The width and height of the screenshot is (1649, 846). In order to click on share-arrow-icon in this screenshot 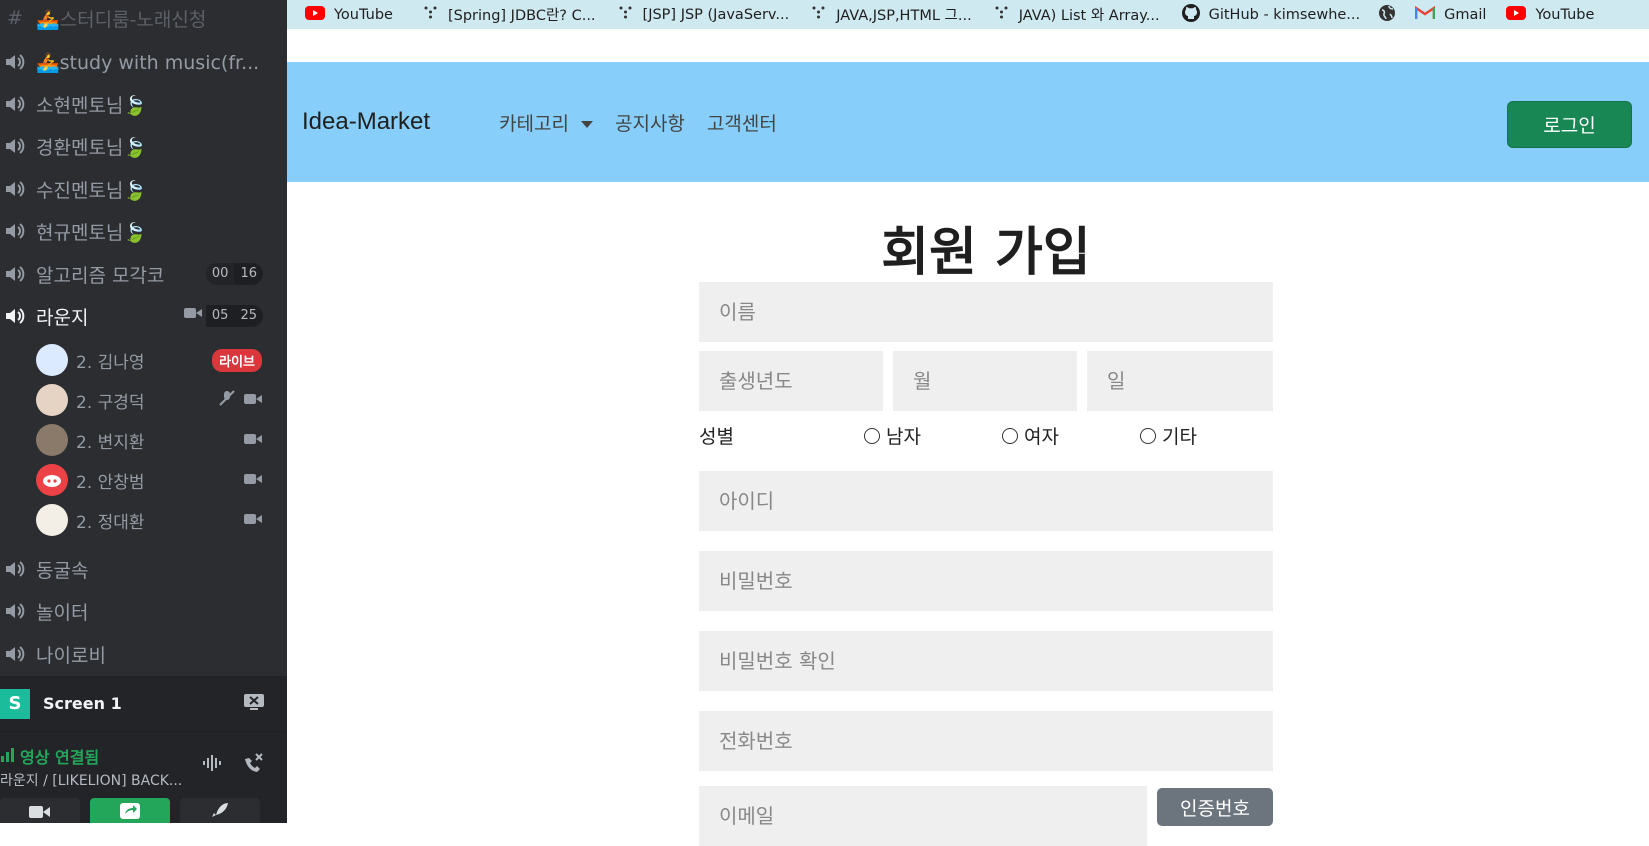, I will do `click(130, 812)`.